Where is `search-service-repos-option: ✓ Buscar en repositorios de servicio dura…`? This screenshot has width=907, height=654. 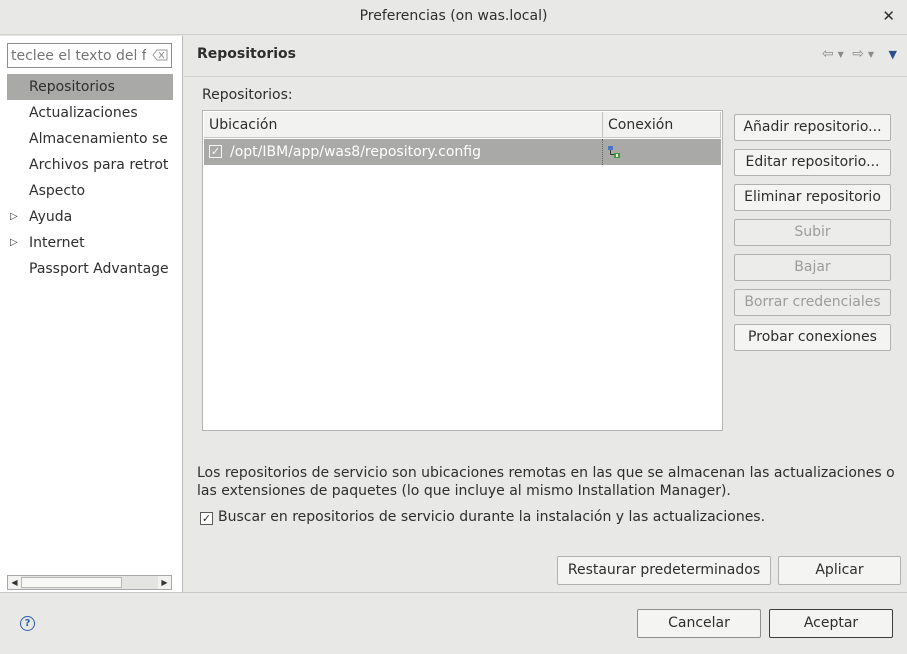
search-service-repos-option: ✓ Buscar en repositorios de servicio dura… is located at coordinates (482, 517).